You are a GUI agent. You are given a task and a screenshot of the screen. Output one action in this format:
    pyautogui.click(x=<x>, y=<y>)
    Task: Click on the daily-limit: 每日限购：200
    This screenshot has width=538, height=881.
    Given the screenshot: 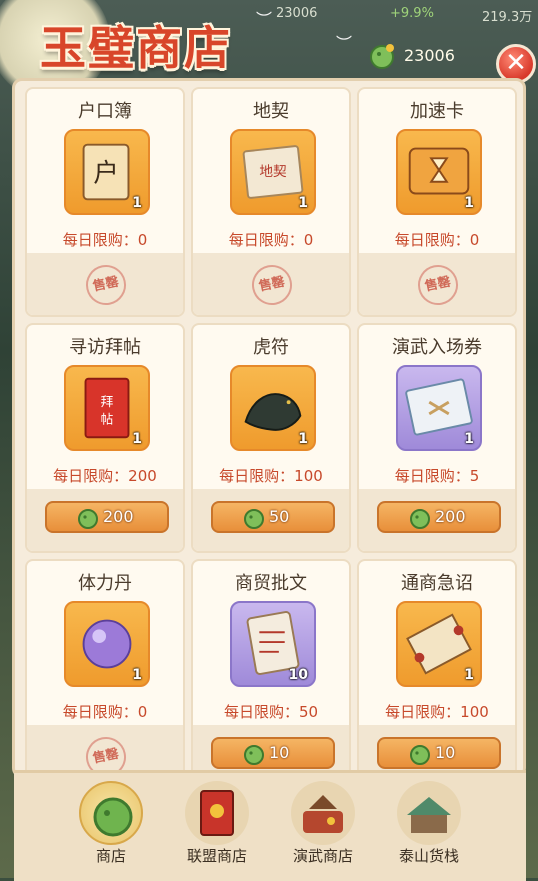 What is the action you would take?
    pyautogui.click(x=105, y=476)
    